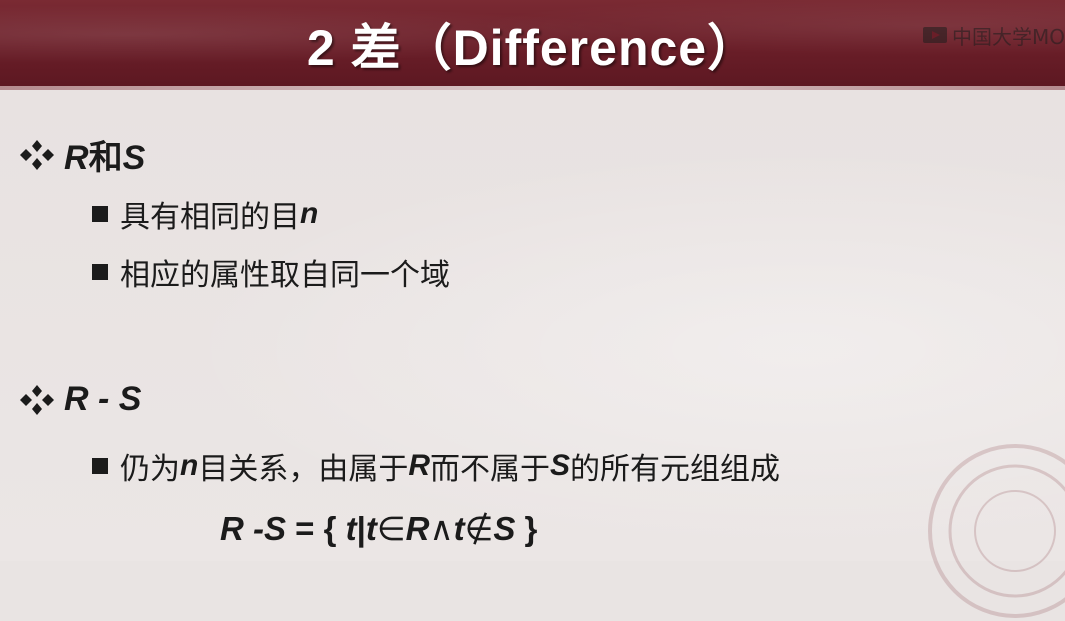 This screenshot has width=1065, height=621. I want to click on formula-eq-open: = {, so click(316, 528).